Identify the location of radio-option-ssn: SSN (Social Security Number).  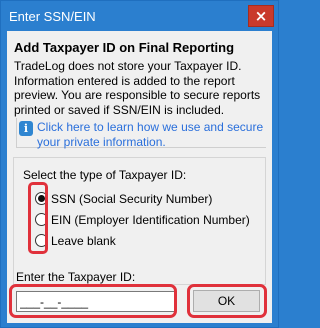
(135, 199).